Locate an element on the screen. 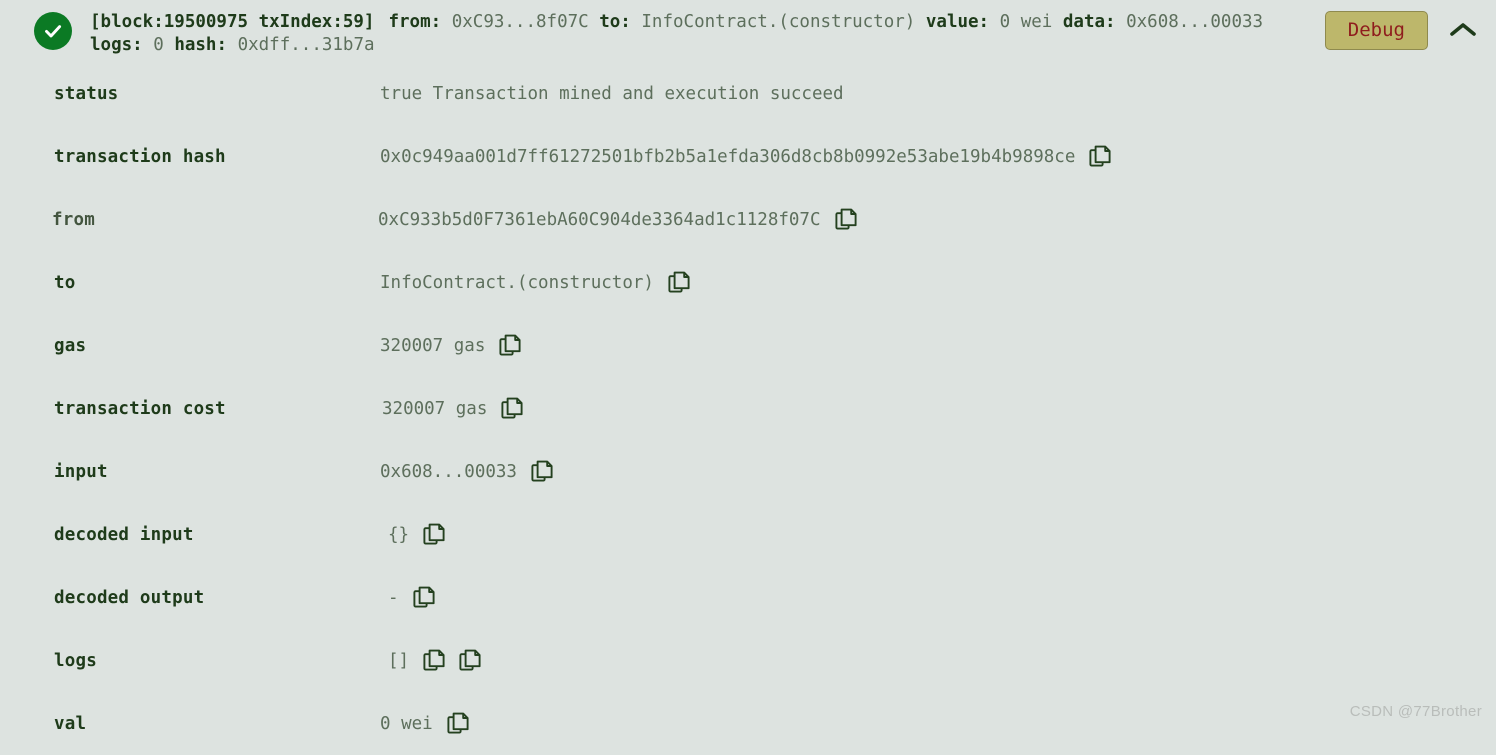  summary-block-tag: [block:19500975 txIndex:59] is located at coordinates (232, 22).